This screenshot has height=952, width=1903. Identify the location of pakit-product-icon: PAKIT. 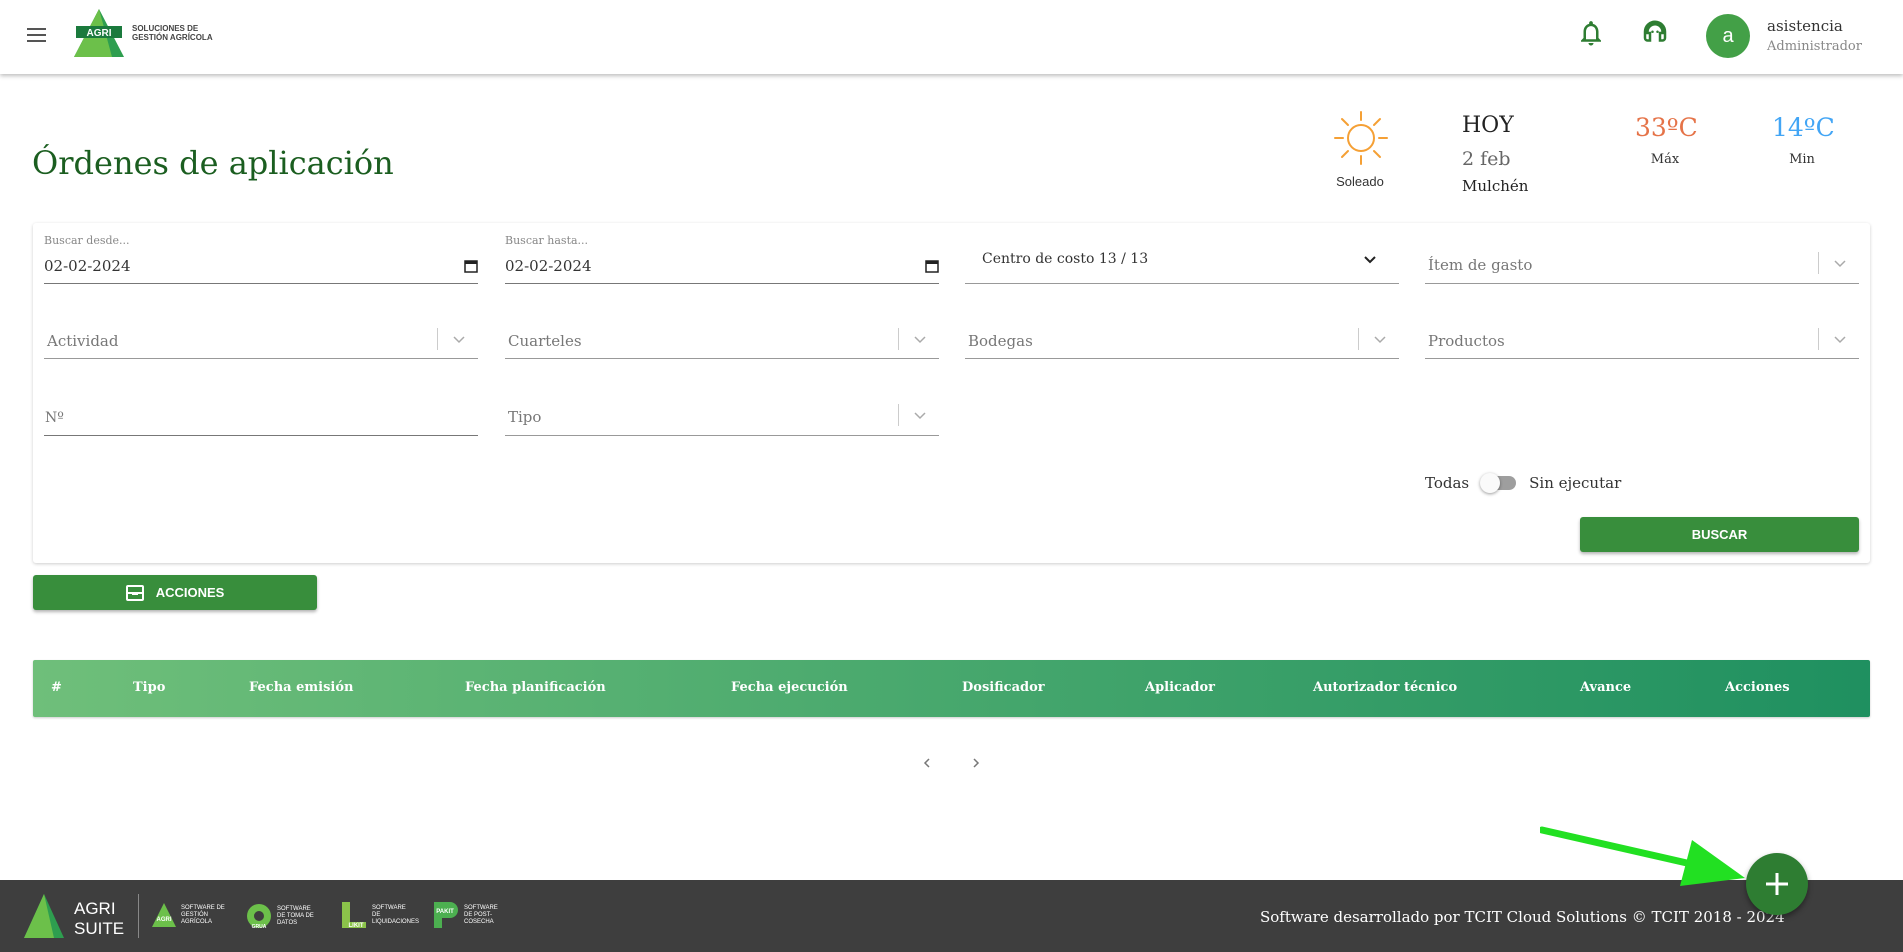
(446, 915).